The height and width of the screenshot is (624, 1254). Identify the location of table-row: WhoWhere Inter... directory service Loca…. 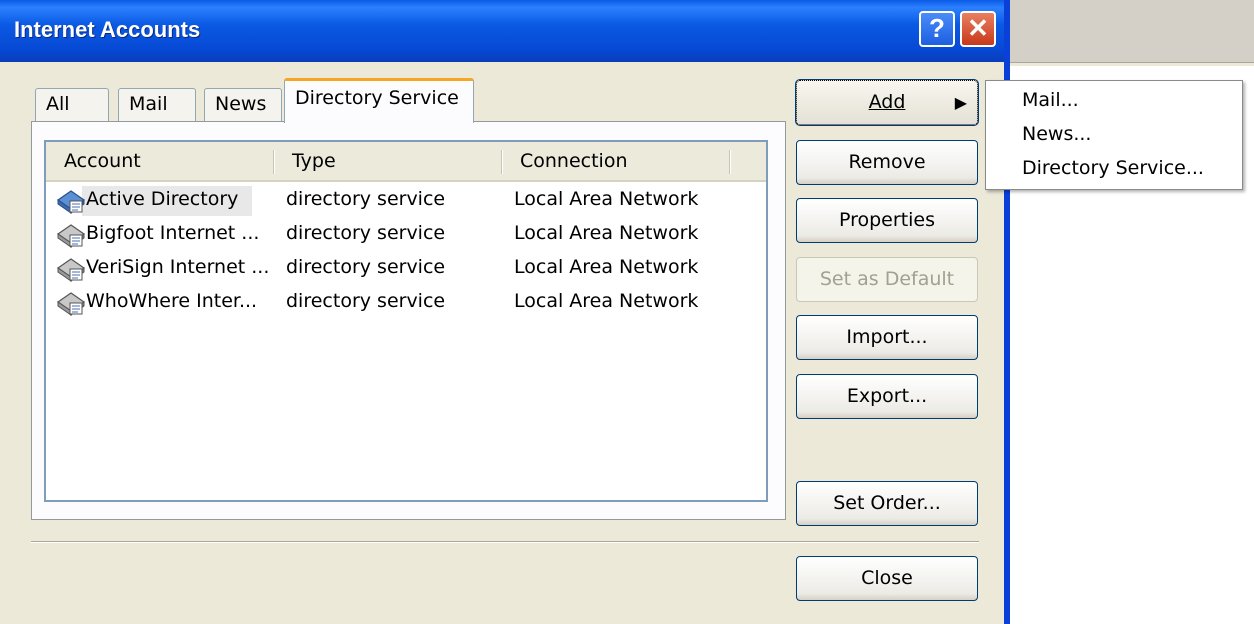
(406, 303).